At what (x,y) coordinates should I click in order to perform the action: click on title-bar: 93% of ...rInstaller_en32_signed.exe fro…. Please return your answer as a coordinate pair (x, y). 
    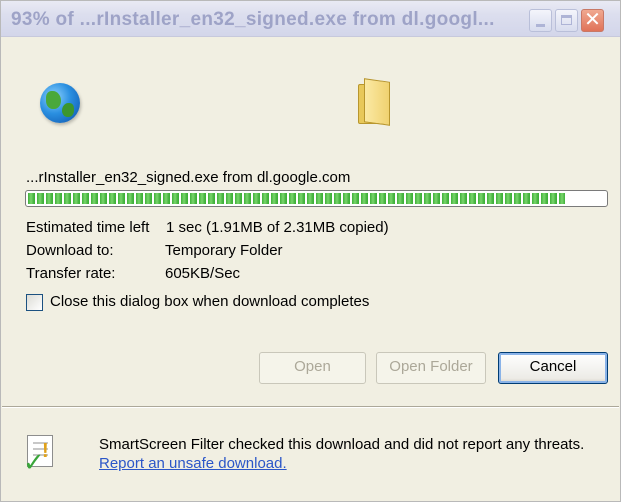
    Looking at the image, I should click on (310, 19).